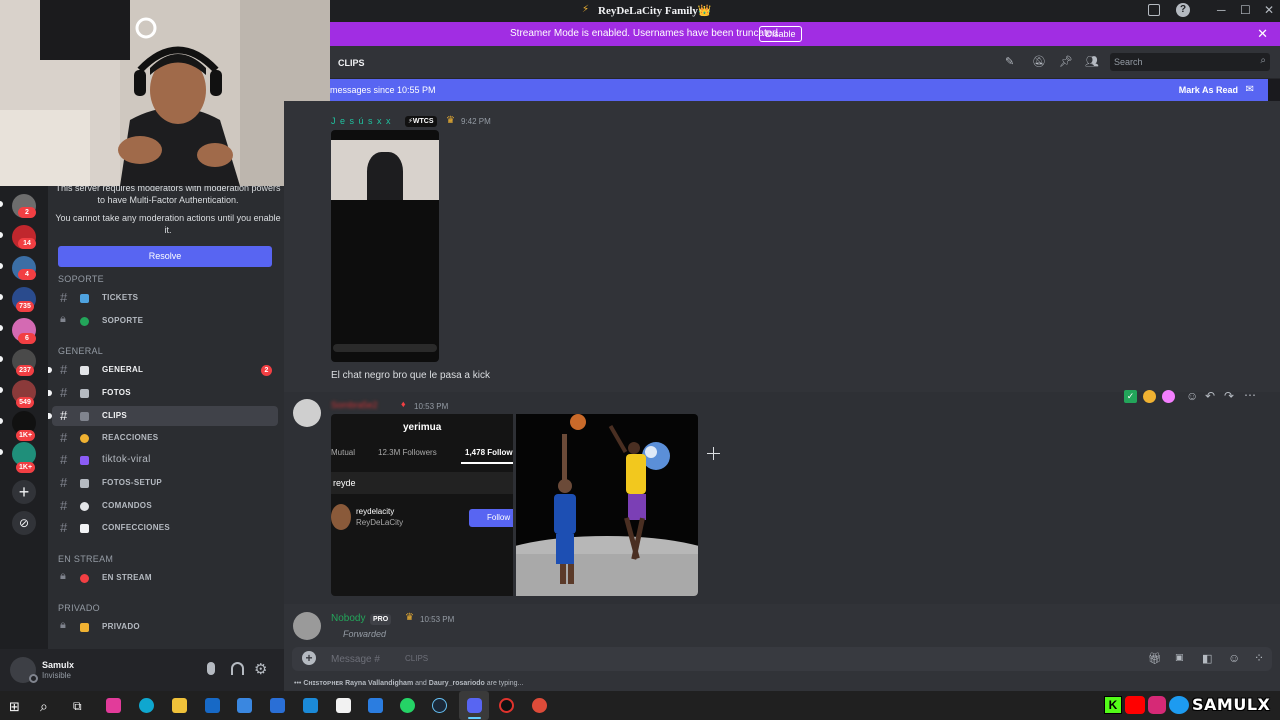  What do you see at coordinates (1155, 658) in the screenshot?
I see `gift-icon: 🎁︎` at bounding box center [1155, 658].